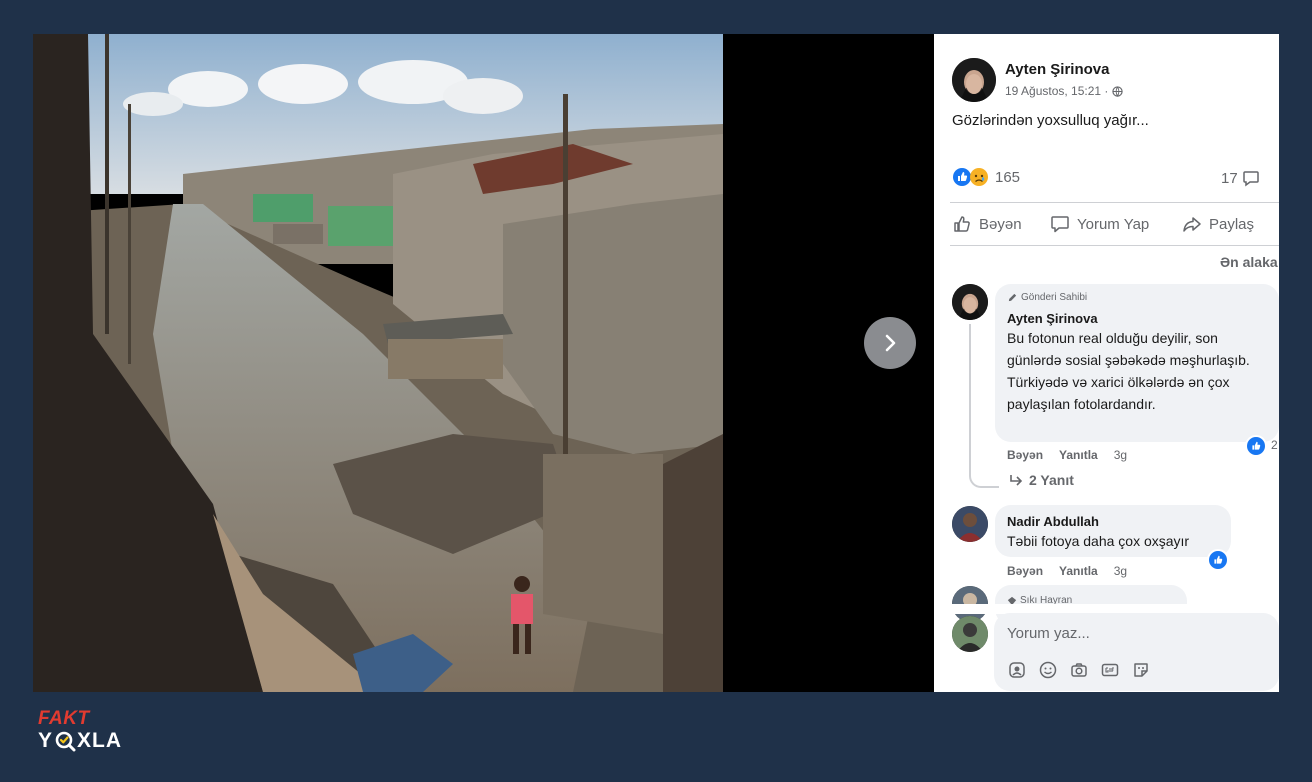 This screenshot has width=1312, height=782. I want to click on comment-button: Yorum Yap, so click(1099, 224).